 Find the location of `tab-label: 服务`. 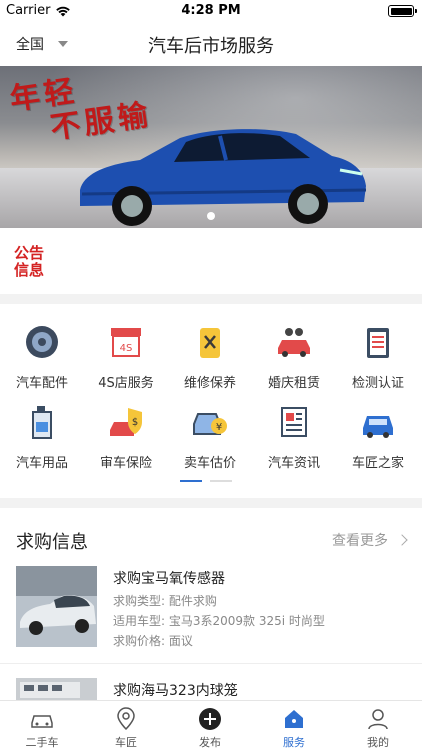

tab-label: 服务 is located at coordinates (294, 742).